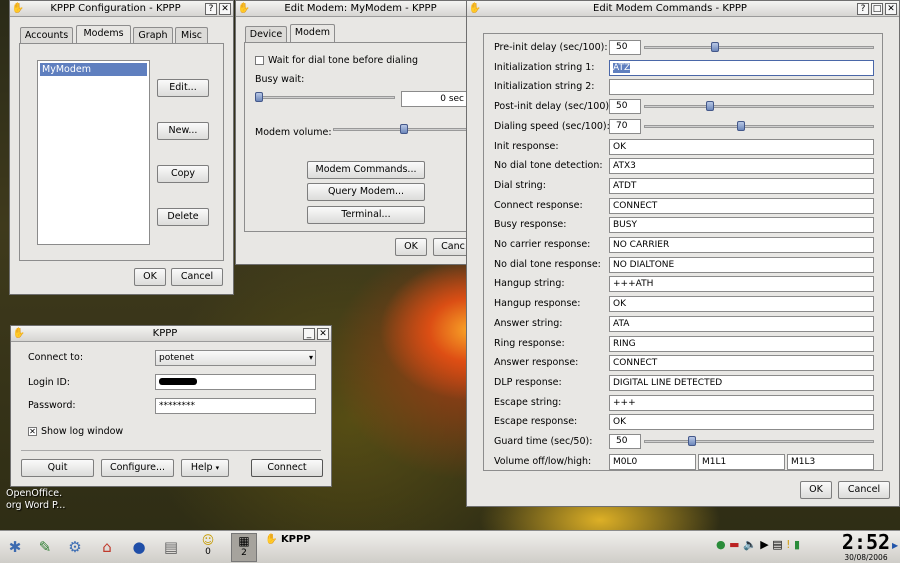 Image resolution: width=900 pixels, height=563 pixels. Describe the element at coordinates (259, 97) in the screenshot. I see `busy-wait-slider-knob` at that location.